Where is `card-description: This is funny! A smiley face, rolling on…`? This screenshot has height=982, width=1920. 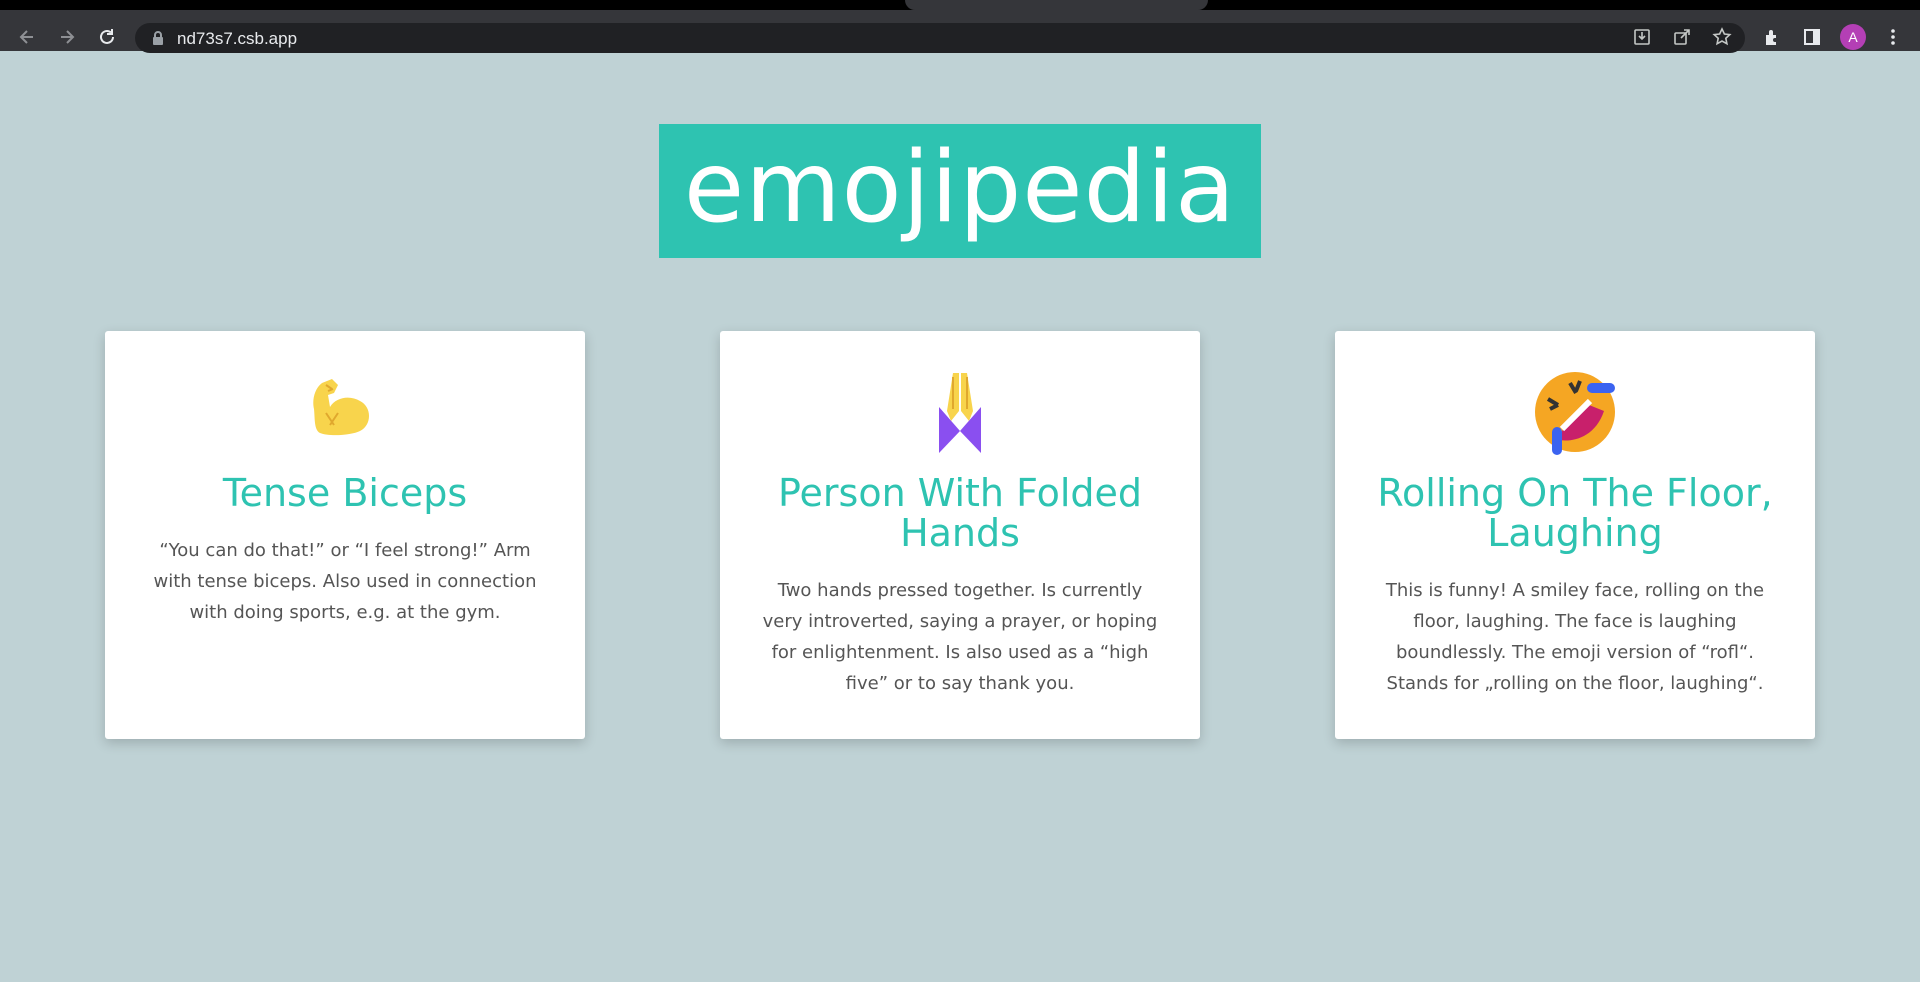
card-description: This is funny! A smiley face, rolling on… is located at coordinates (1575, 637).